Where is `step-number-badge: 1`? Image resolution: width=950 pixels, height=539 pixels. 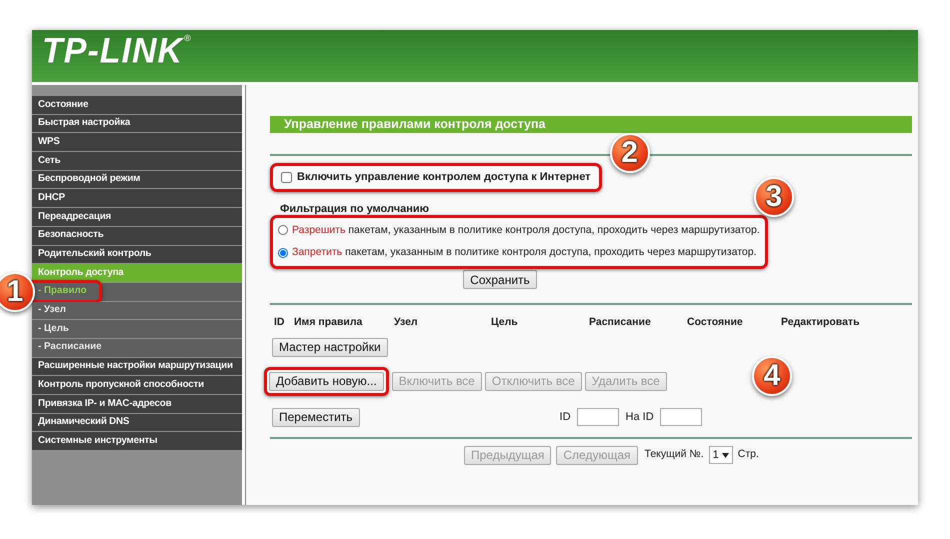 step-number-badge: 1 is located at coordinates (17, 292).